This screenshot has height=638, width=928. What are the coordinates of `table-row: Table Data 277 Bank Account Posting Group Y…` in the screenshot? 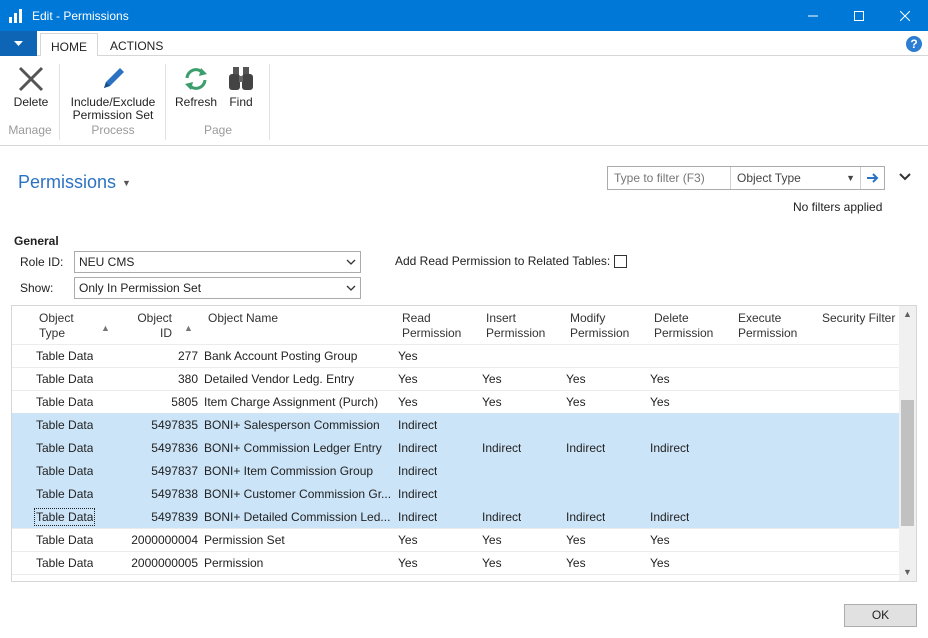 It's located at (456, 355).